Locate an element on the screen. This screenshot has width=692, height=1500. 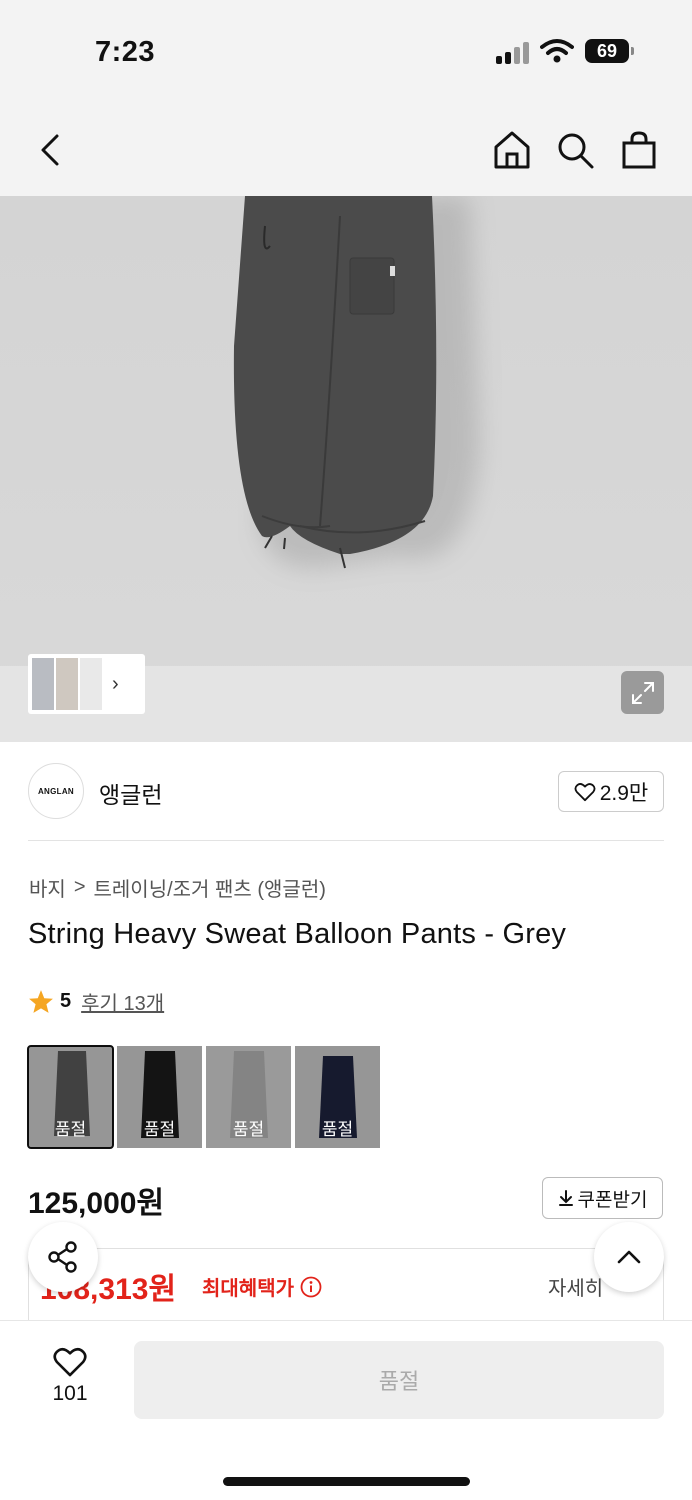
breadcrumb-category: 바지 is located at coordinates (47, 887).